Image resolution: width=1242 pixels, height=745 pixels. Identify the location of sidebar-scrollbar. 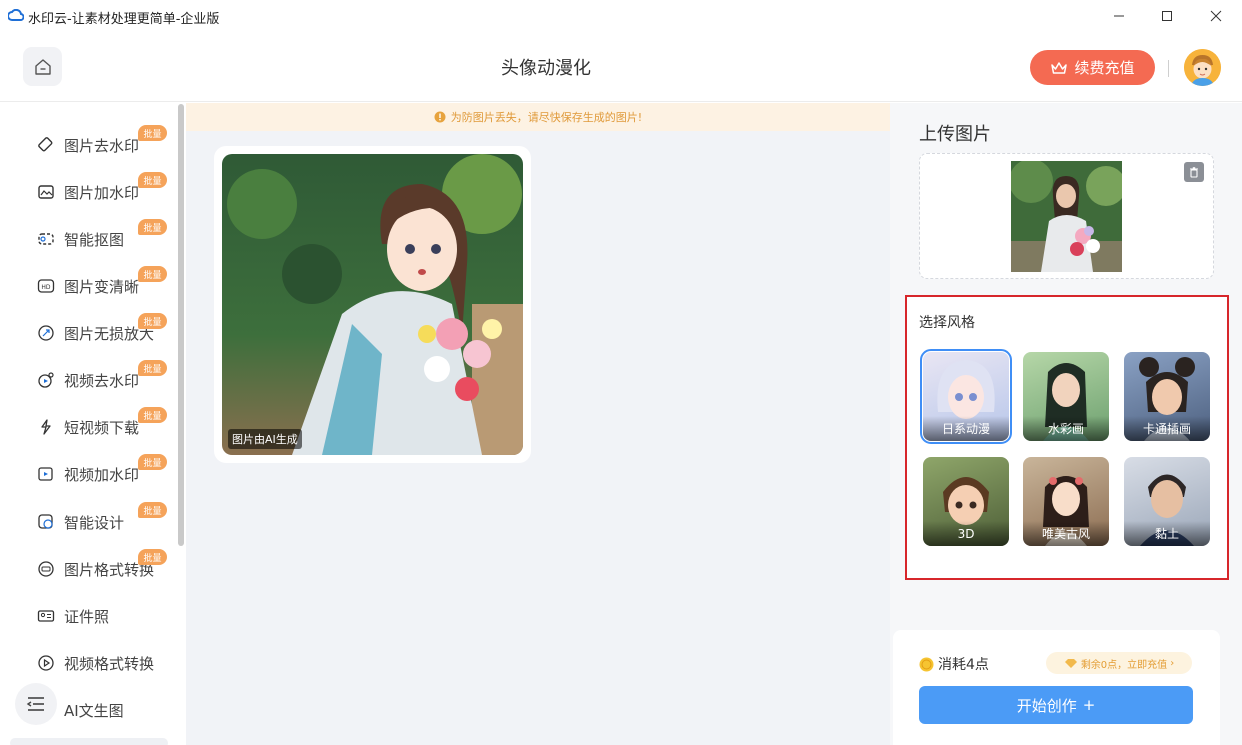
(181, 325).